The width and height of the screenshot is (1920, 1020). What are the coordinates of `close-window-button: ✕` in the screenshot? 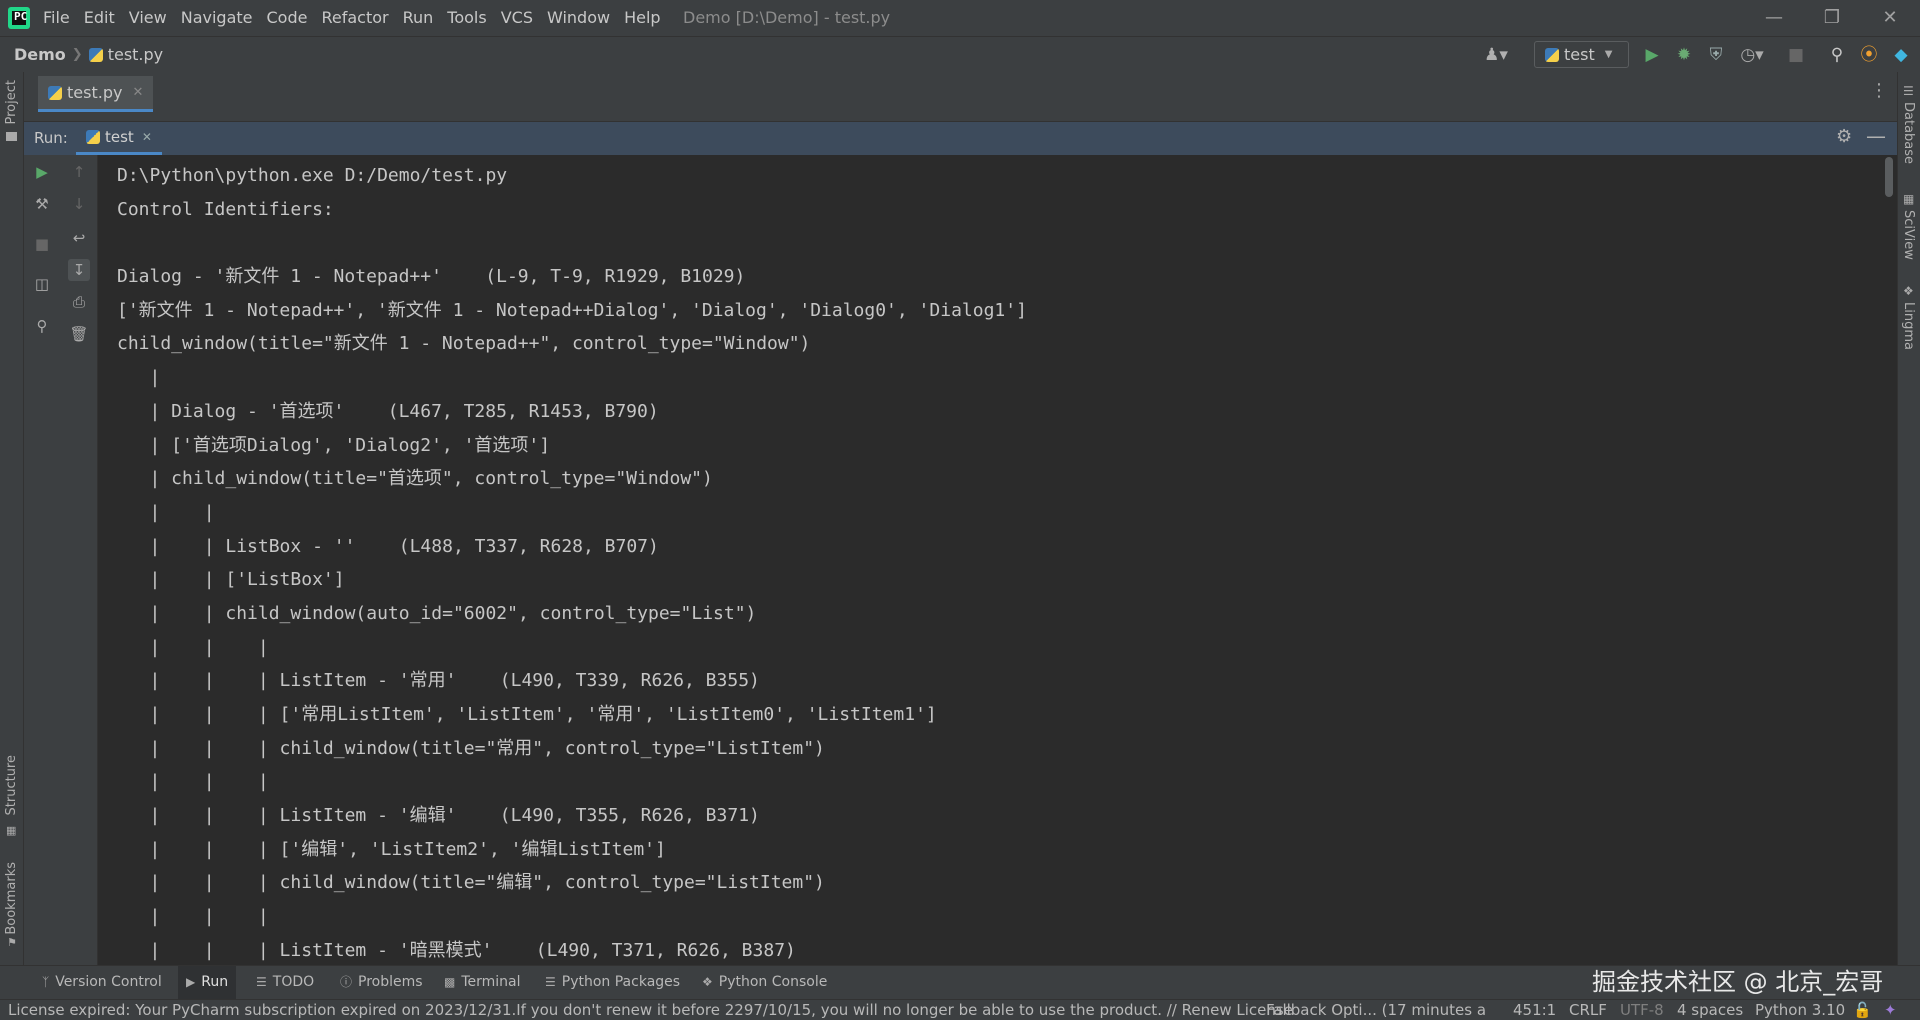 It's located at (1890, 18).